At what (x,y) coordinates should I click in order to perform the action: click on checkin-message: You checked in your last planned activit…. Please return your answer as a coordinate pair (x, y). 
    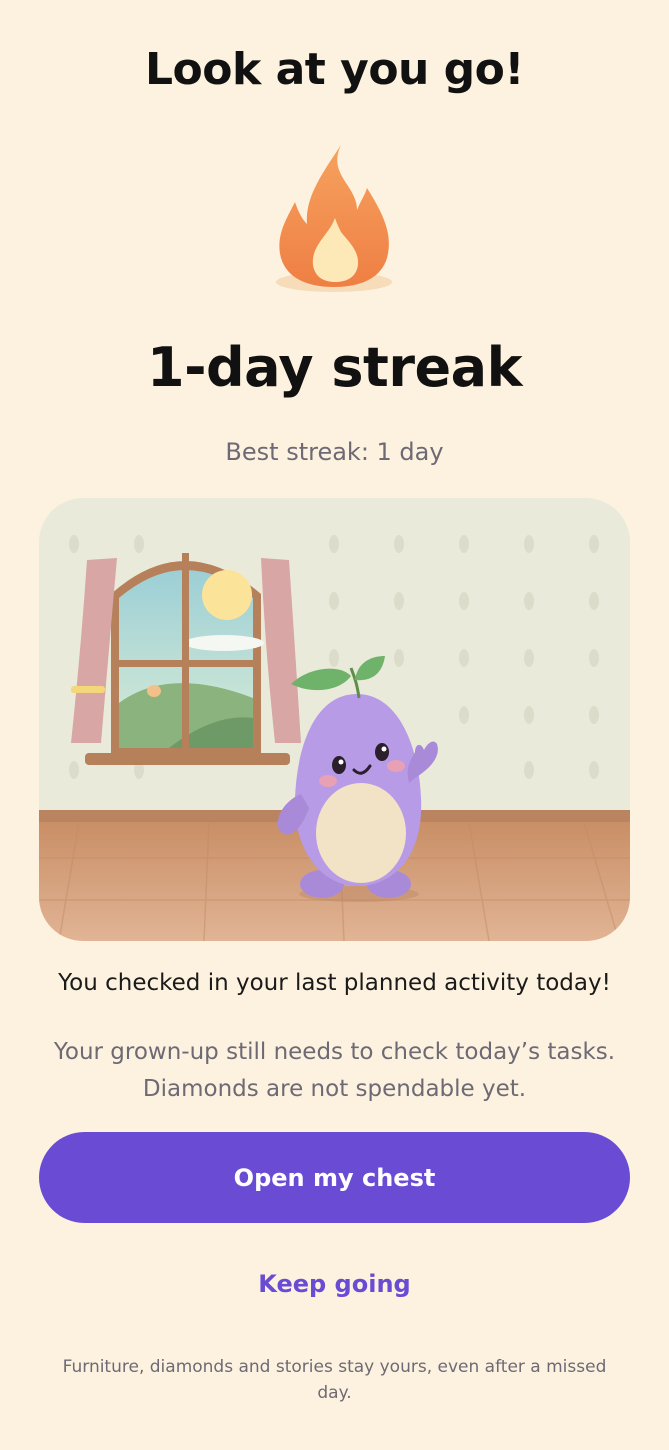
    Looking at the image, I should click on (334, 983).